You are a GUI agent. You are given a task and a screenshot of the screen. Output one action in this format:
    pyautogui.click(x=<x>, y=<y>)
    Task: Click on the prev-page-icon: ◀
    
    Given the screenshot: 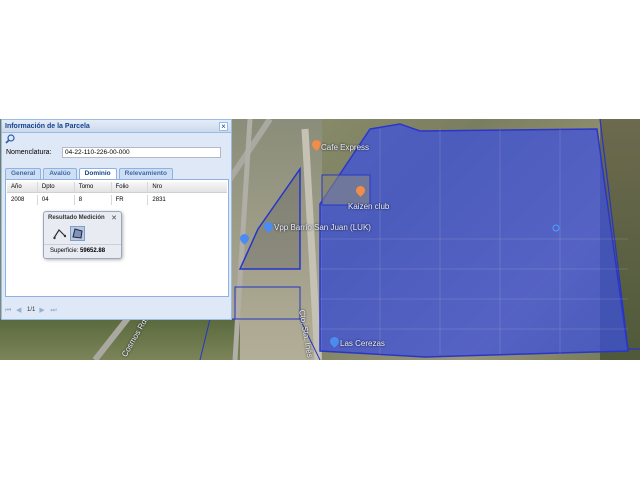 What is the action you would take?
    pyautogui.click(x=19, y=310)
    